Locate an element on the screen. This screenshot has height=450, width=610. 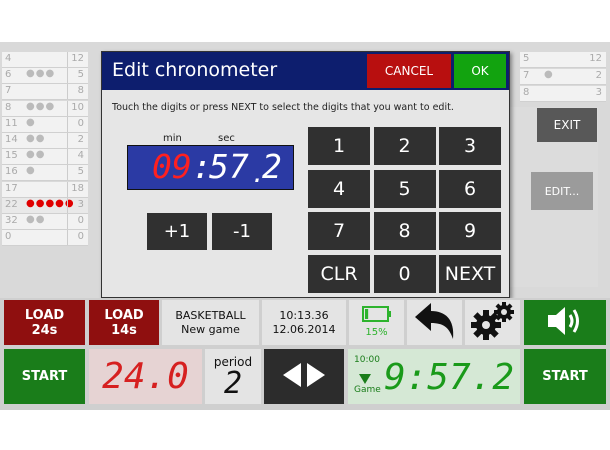
player-row: 15 ●● 4 is located at coordinates (45, 157).